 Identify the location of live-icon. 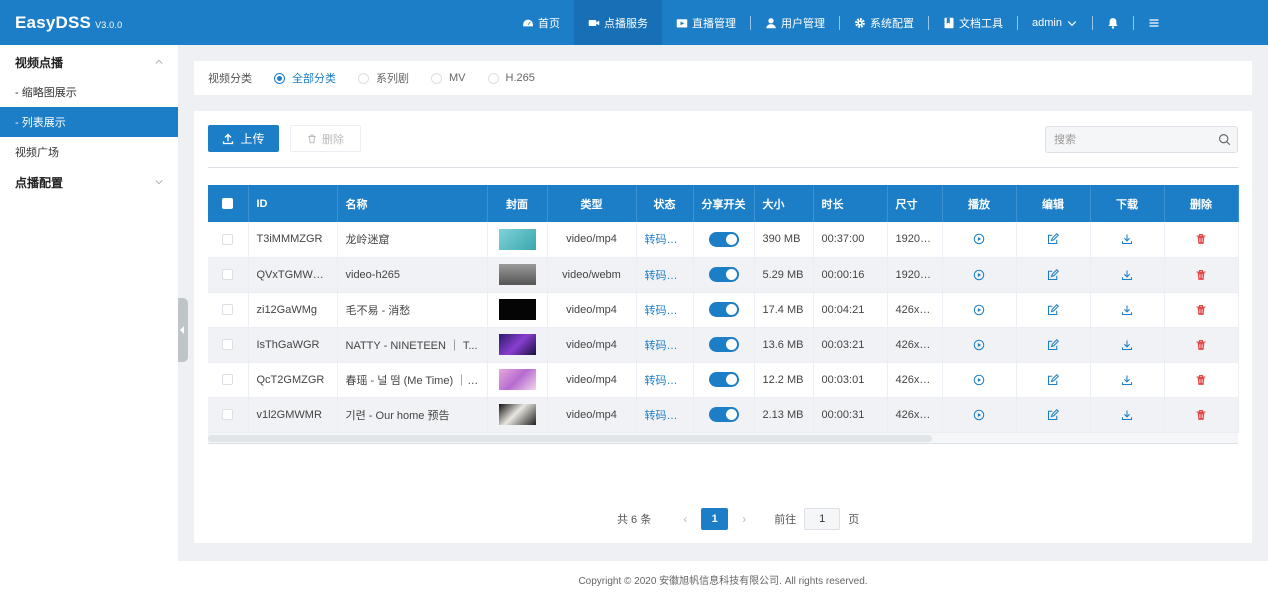
(682, 23).